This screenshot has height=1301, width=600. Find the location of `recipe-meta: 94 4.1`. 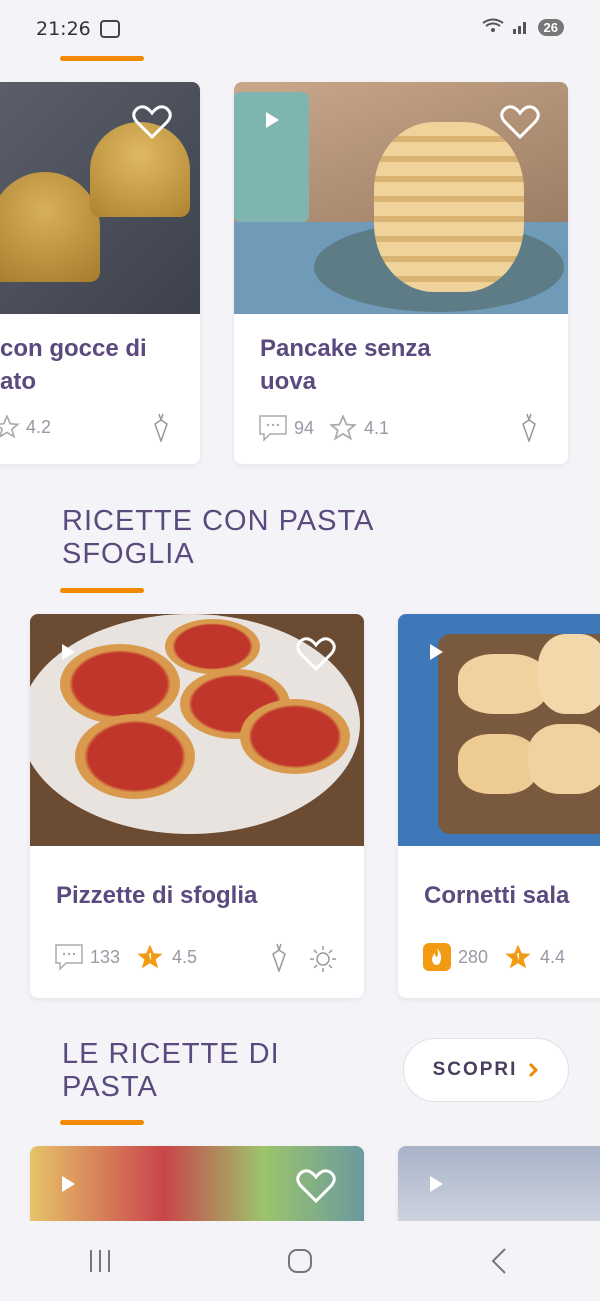

recipe-meta: 94 4.1 is located at coordinates (323, 428).